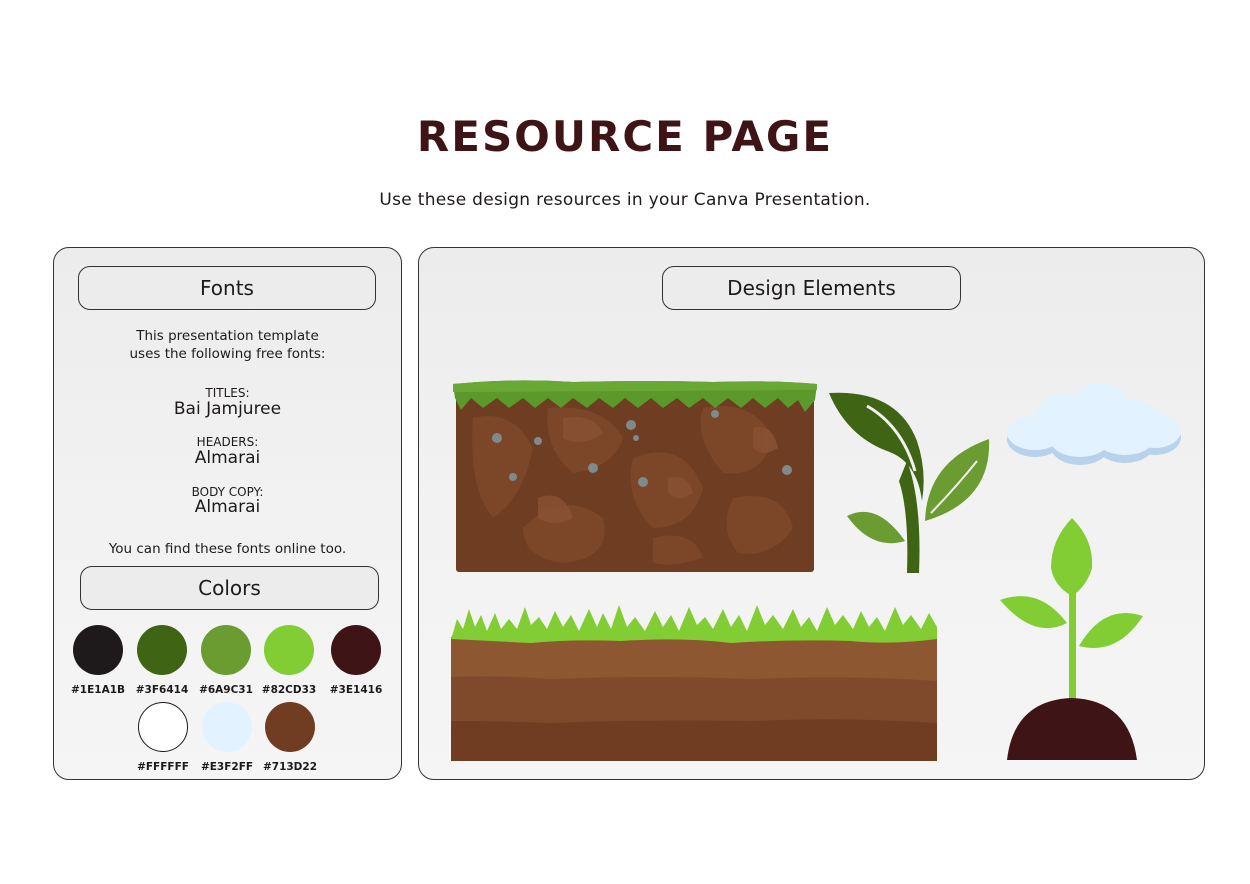  What do you see at coordinates (227, 354) in the screenshot?
I see `fonts-intro-line2: uses the following free fonts:` at bounding box center [227, 354].